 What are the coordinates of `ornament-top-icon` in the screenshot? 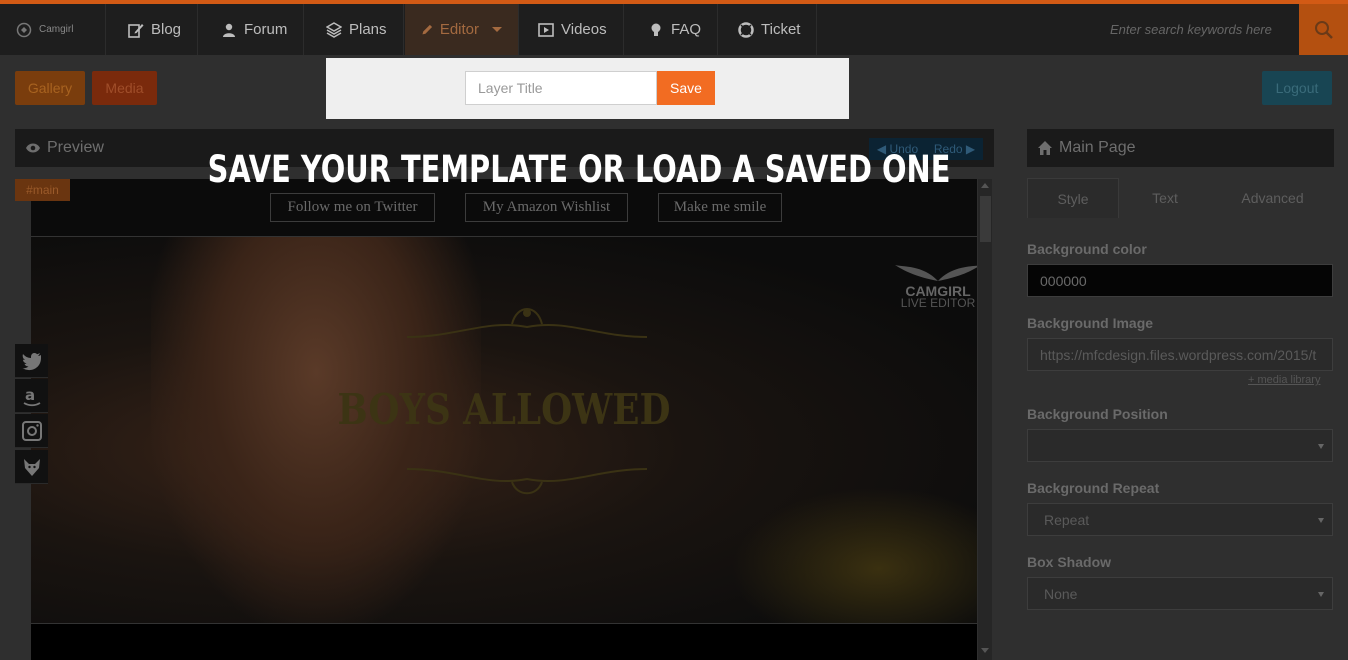 It's located at (527, 323).